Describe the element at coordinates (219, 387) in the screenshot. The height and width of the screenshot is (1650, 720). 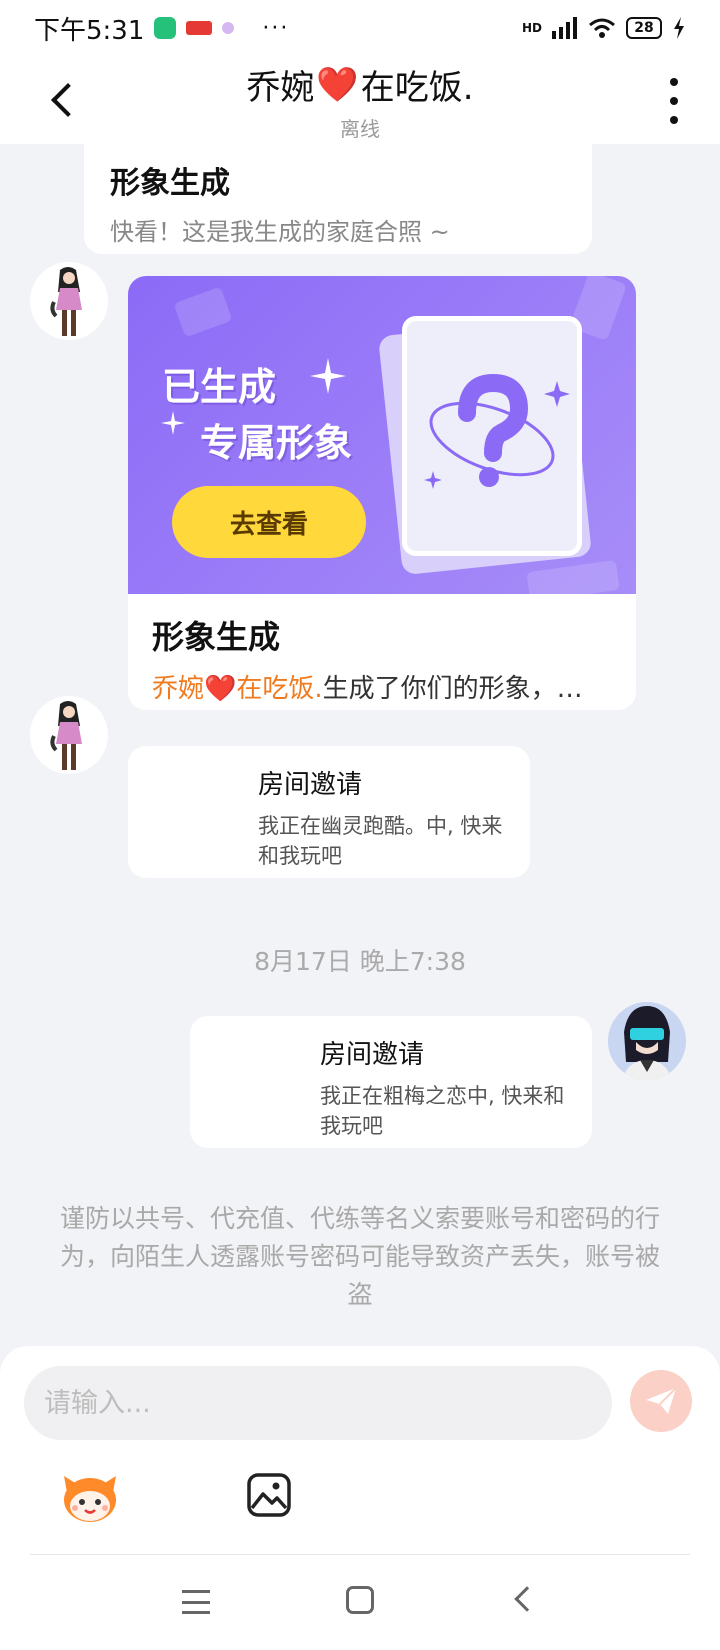
I see `banner-title-line1: 已生成` at that location.